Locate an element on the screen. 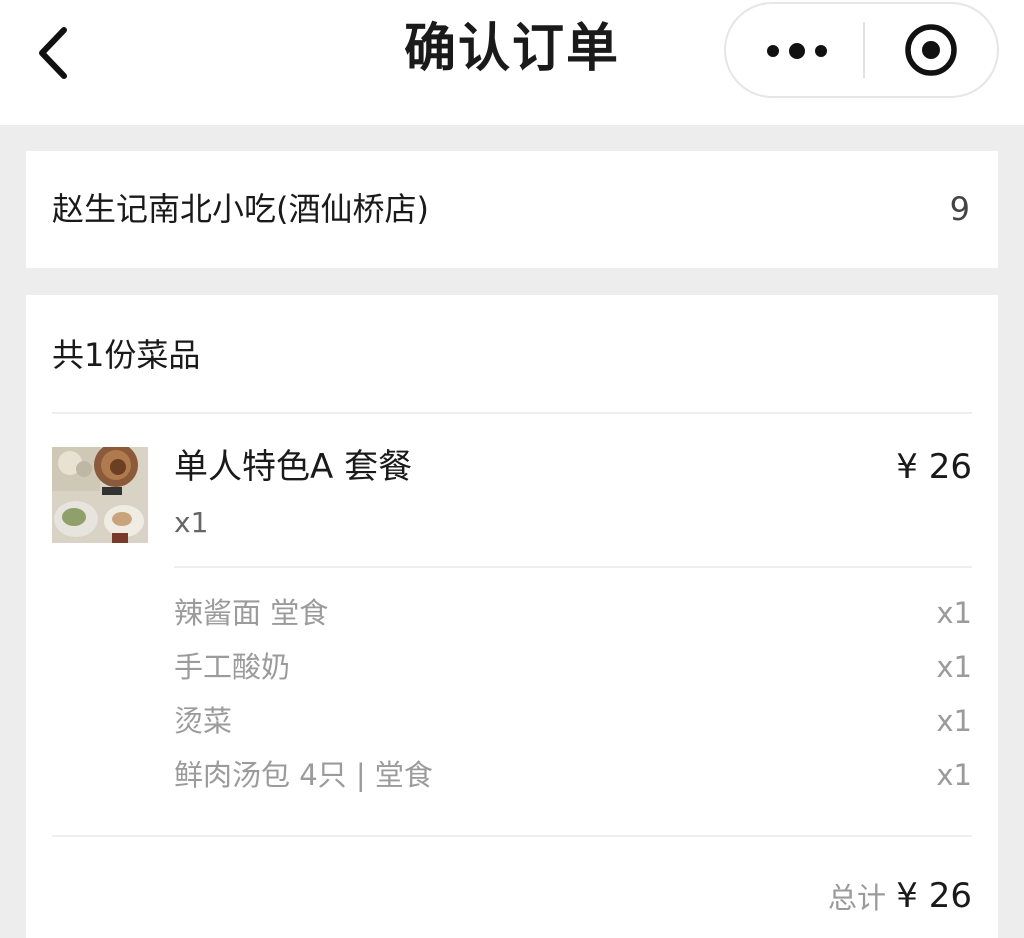  mini-program-capsule is located at coordinates (861, 50).